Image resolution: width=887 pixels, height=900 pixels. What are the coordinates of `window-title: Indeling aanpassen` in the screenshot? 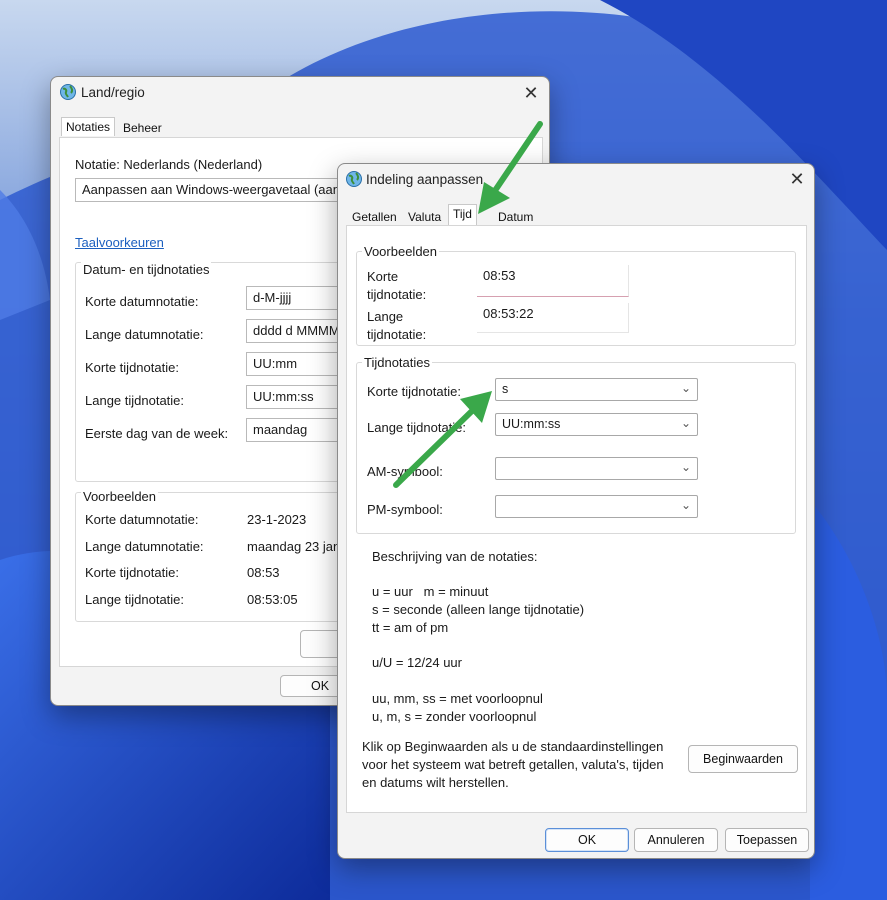 It's located at (425, 179).